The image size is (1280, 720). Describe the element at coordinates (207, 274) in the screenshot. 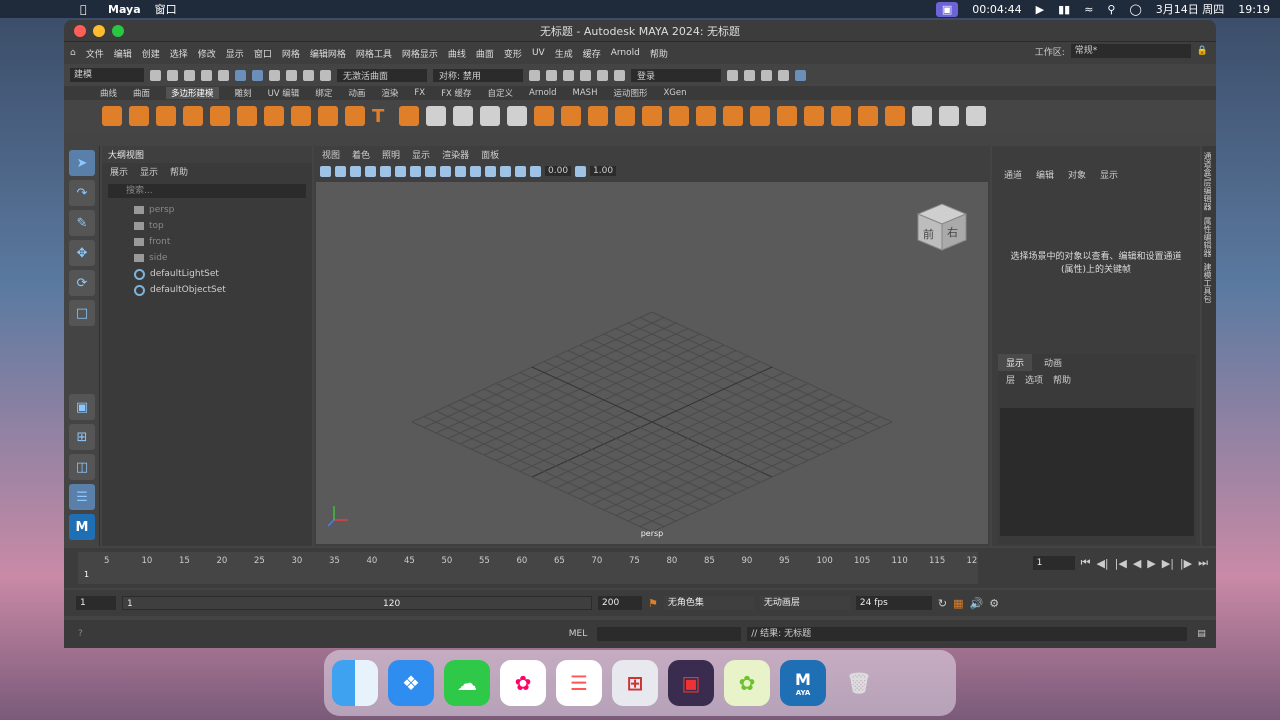

I see `outliner-item: defaultLightSet` at that location.